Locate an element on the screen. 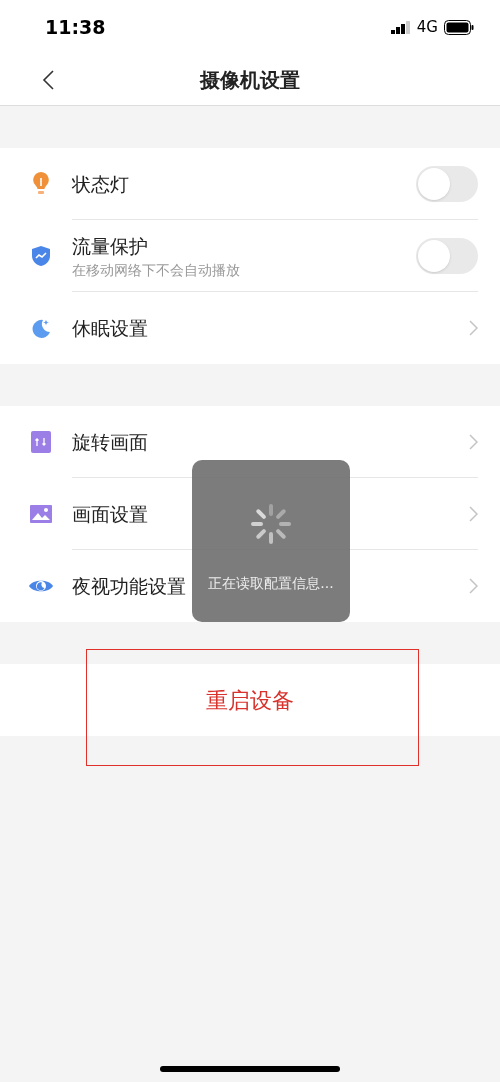  setting-label: 休眠设置 is located at coordinates (110, 328).